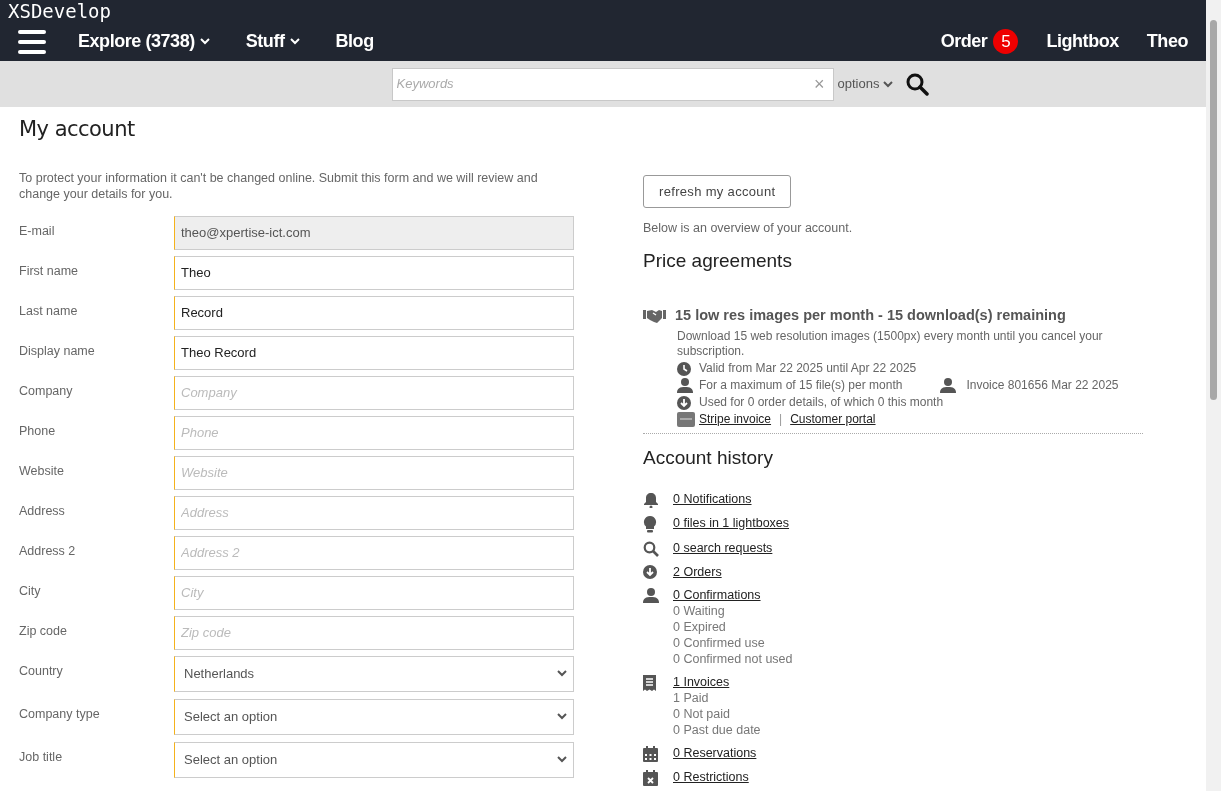  What do you see at coordinates (697, 571) in the screenshot?
I see `history-link: 2 Orders` at bounding box center [697, 571].